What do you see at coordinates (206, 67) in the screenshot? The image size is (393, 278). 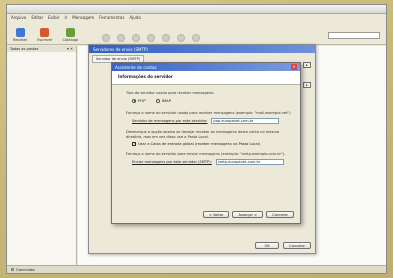 I see `wizard-titlebar: Assistente de contas ×` at bounding box center [206, 67].